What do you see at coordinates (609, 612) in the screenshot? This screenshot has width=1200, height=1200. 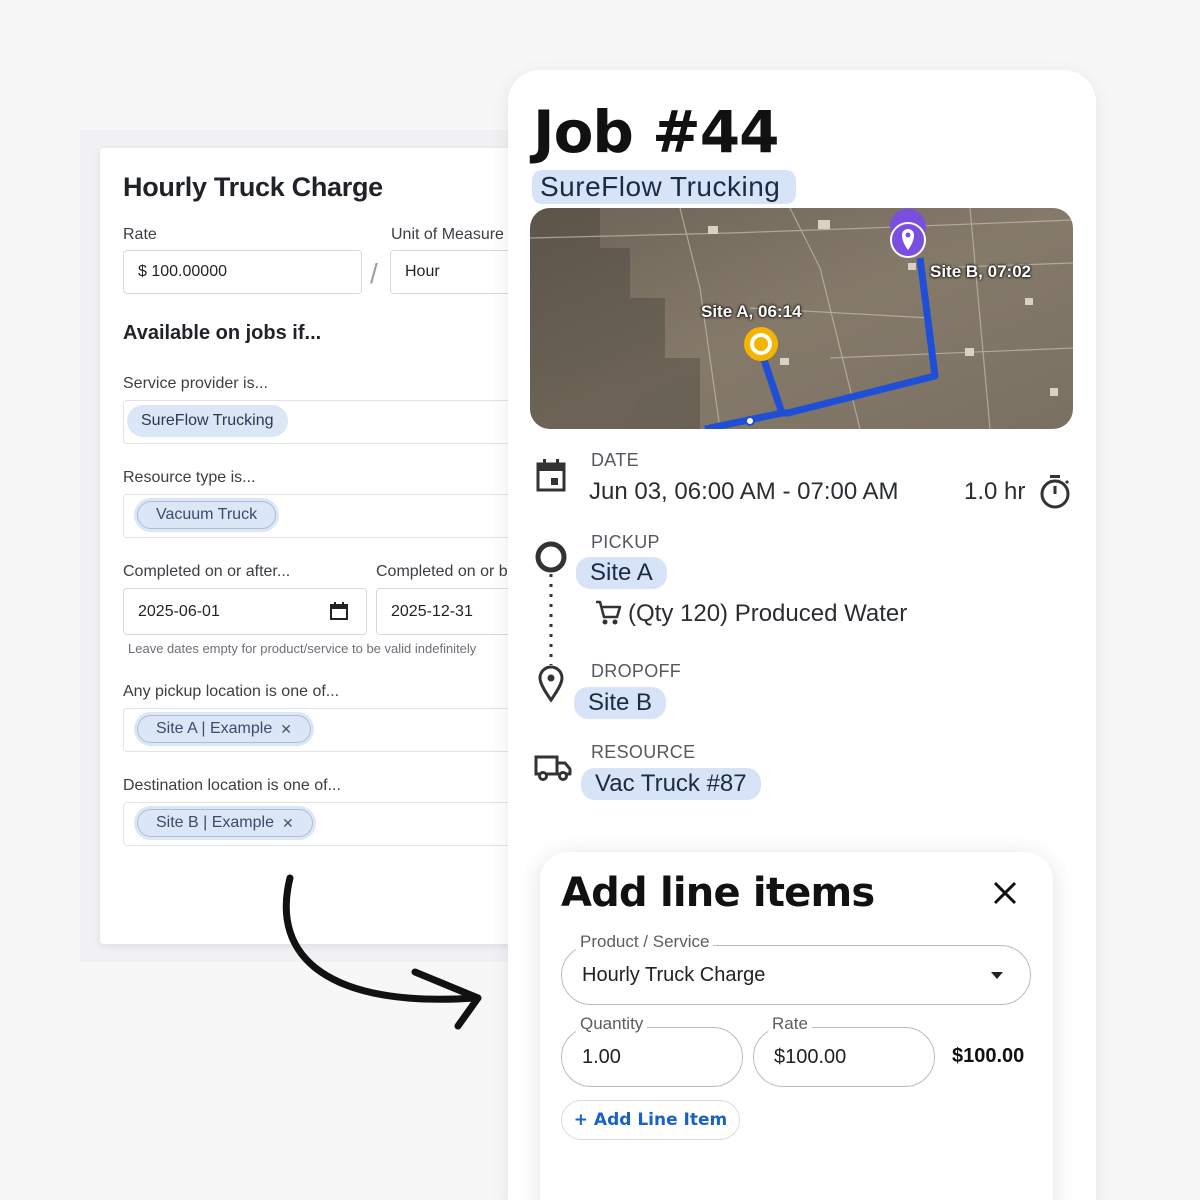 I see `cart-icon` at bounding box center [609, 612].